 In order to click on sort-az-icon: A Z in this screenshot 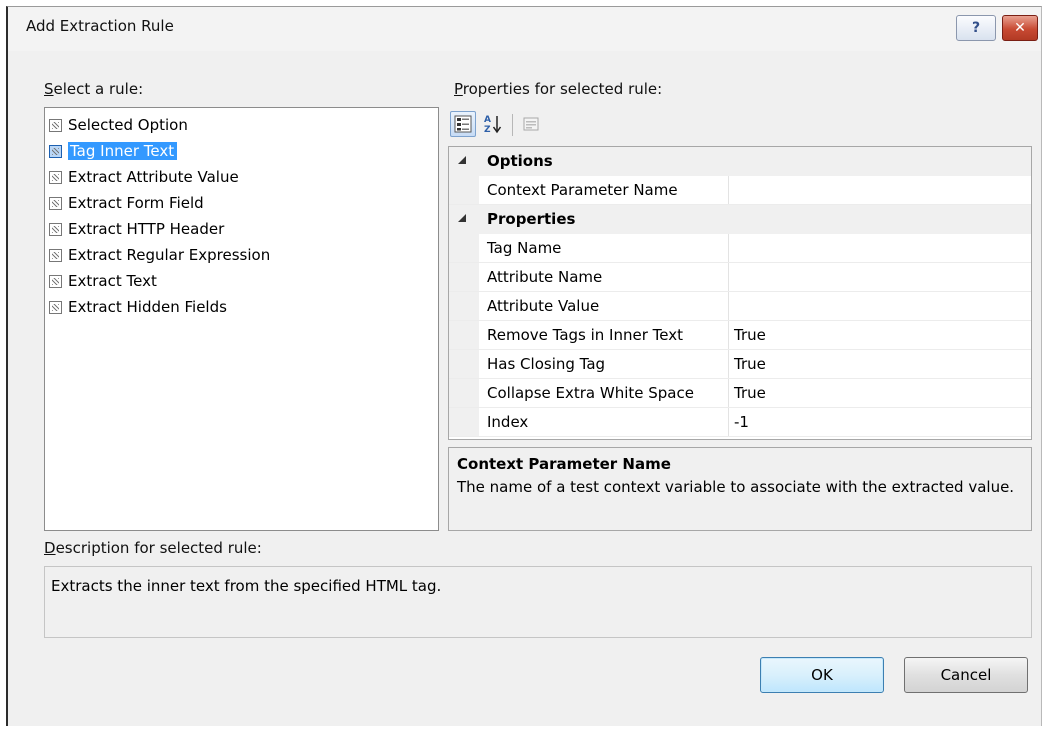, I will do `click(493, 125)`.